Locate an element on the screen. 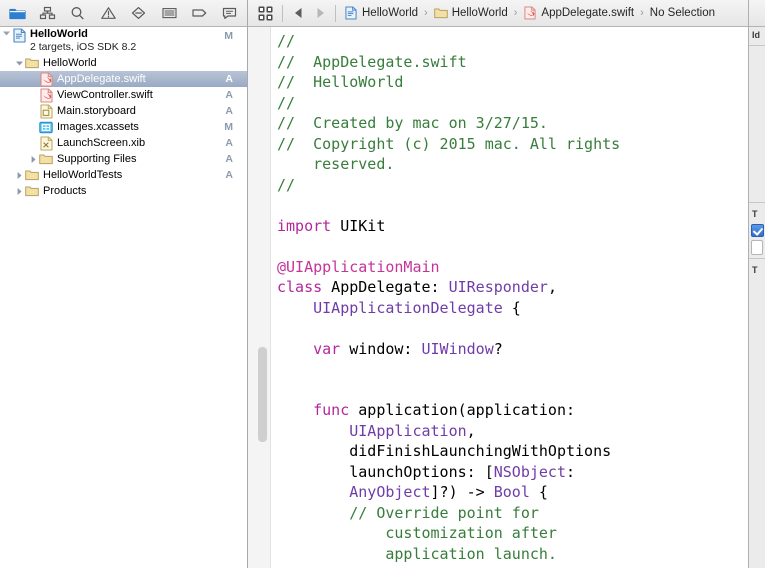  project-name: HelloWorld is located at coordinates (59, 34).